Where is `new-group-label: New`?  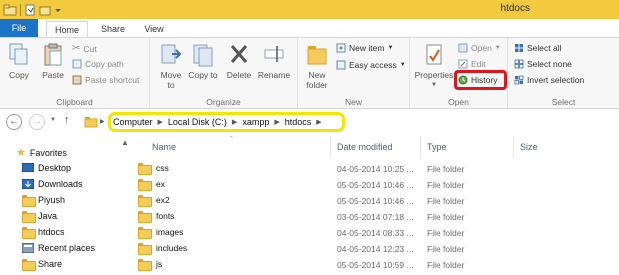 new-group-label: New is located at coordinates (353, 102).